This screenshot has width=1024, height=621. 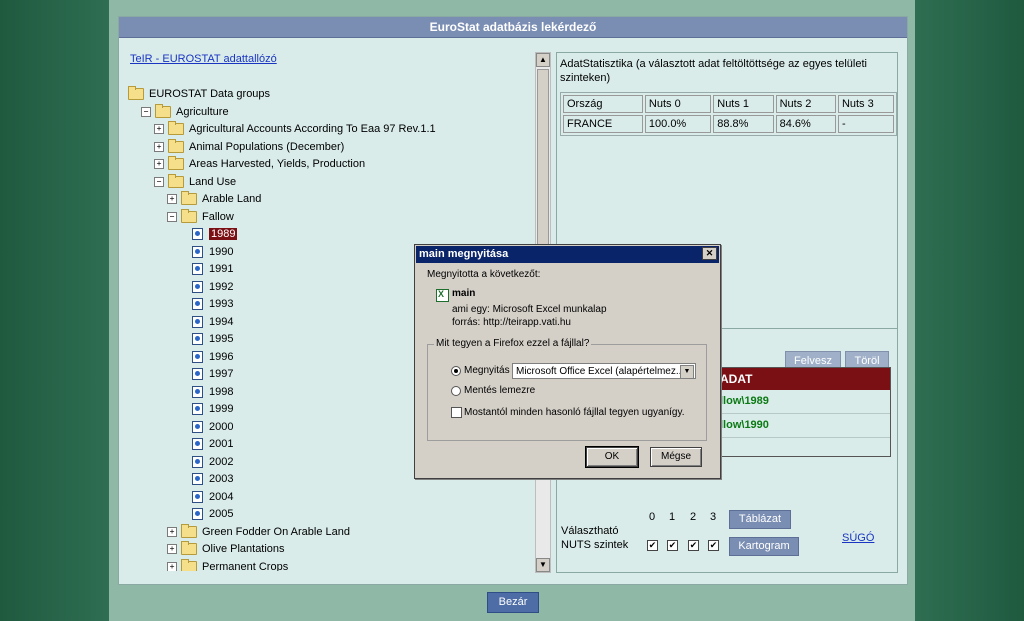 I want to click on nuts-label-line1: Választható, so click(x=590, y=531).